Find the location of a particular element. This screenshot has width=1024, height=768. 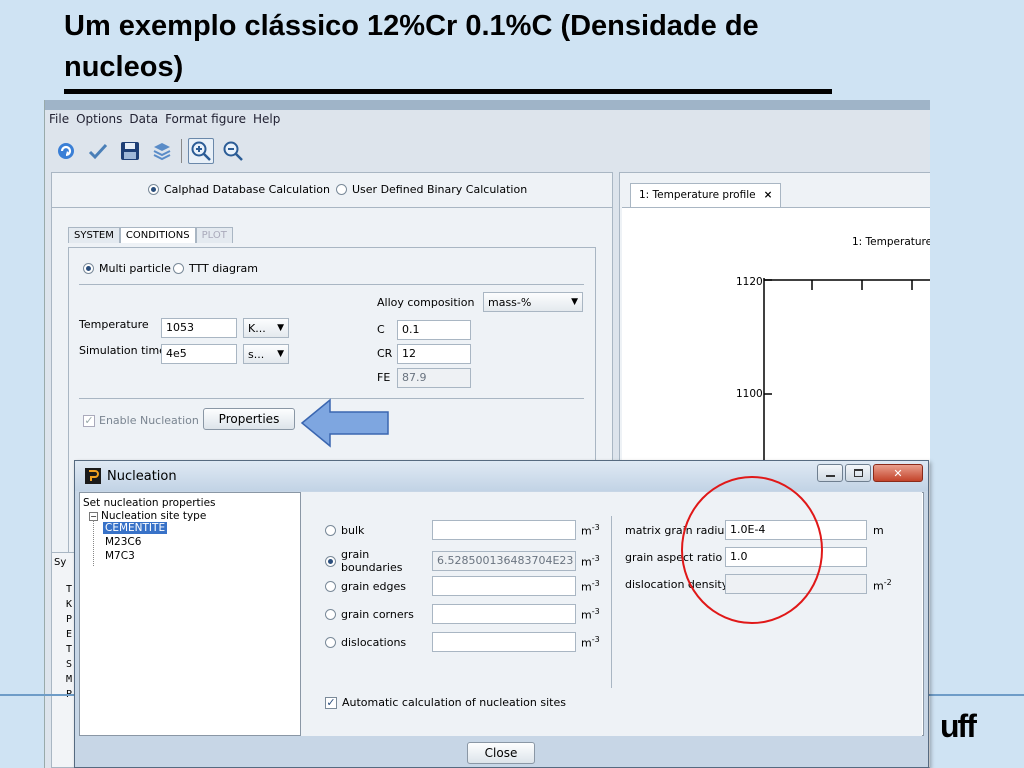

grain-edges-radio is located at coordinates (330, 586).